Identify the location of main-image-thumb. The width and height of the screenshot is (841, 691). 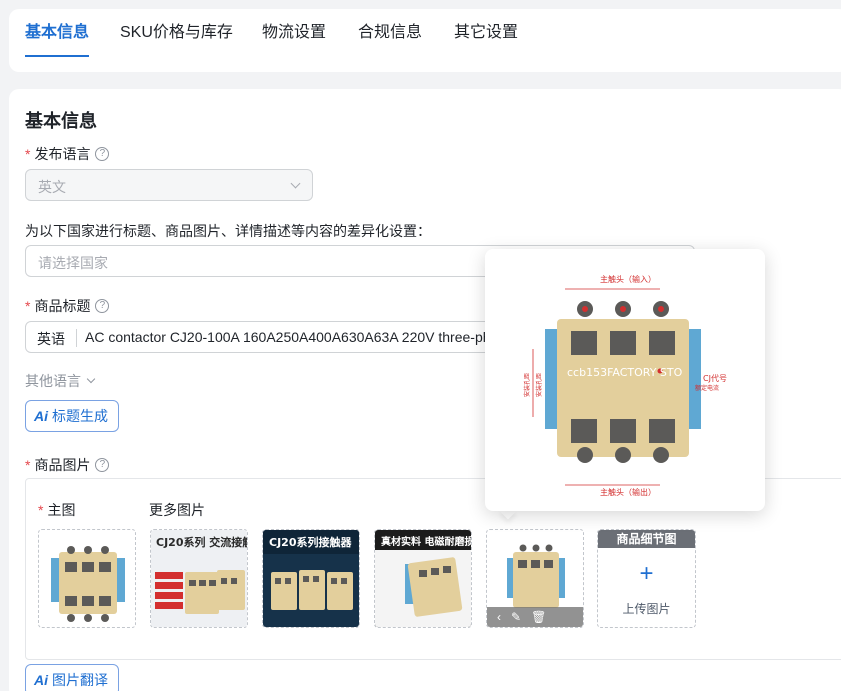
(87, 578).